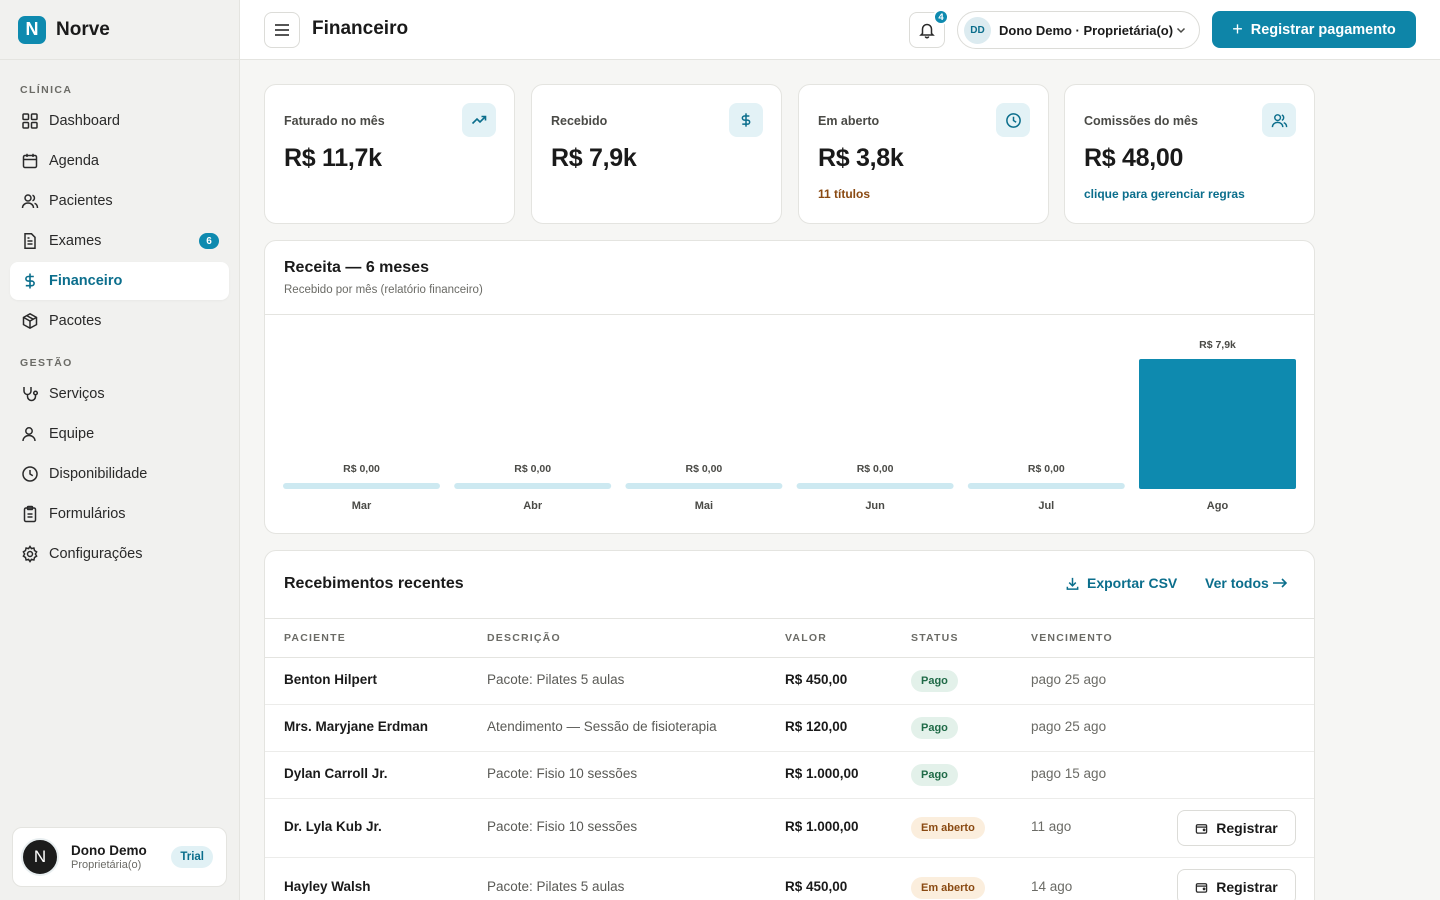 The width and height of the screenshot is (1440, 900). What do you see at coordinates (861, 158) in the screenshot?
I see `stat-value: R$ 3,8k` at bounding box center [861, 158].